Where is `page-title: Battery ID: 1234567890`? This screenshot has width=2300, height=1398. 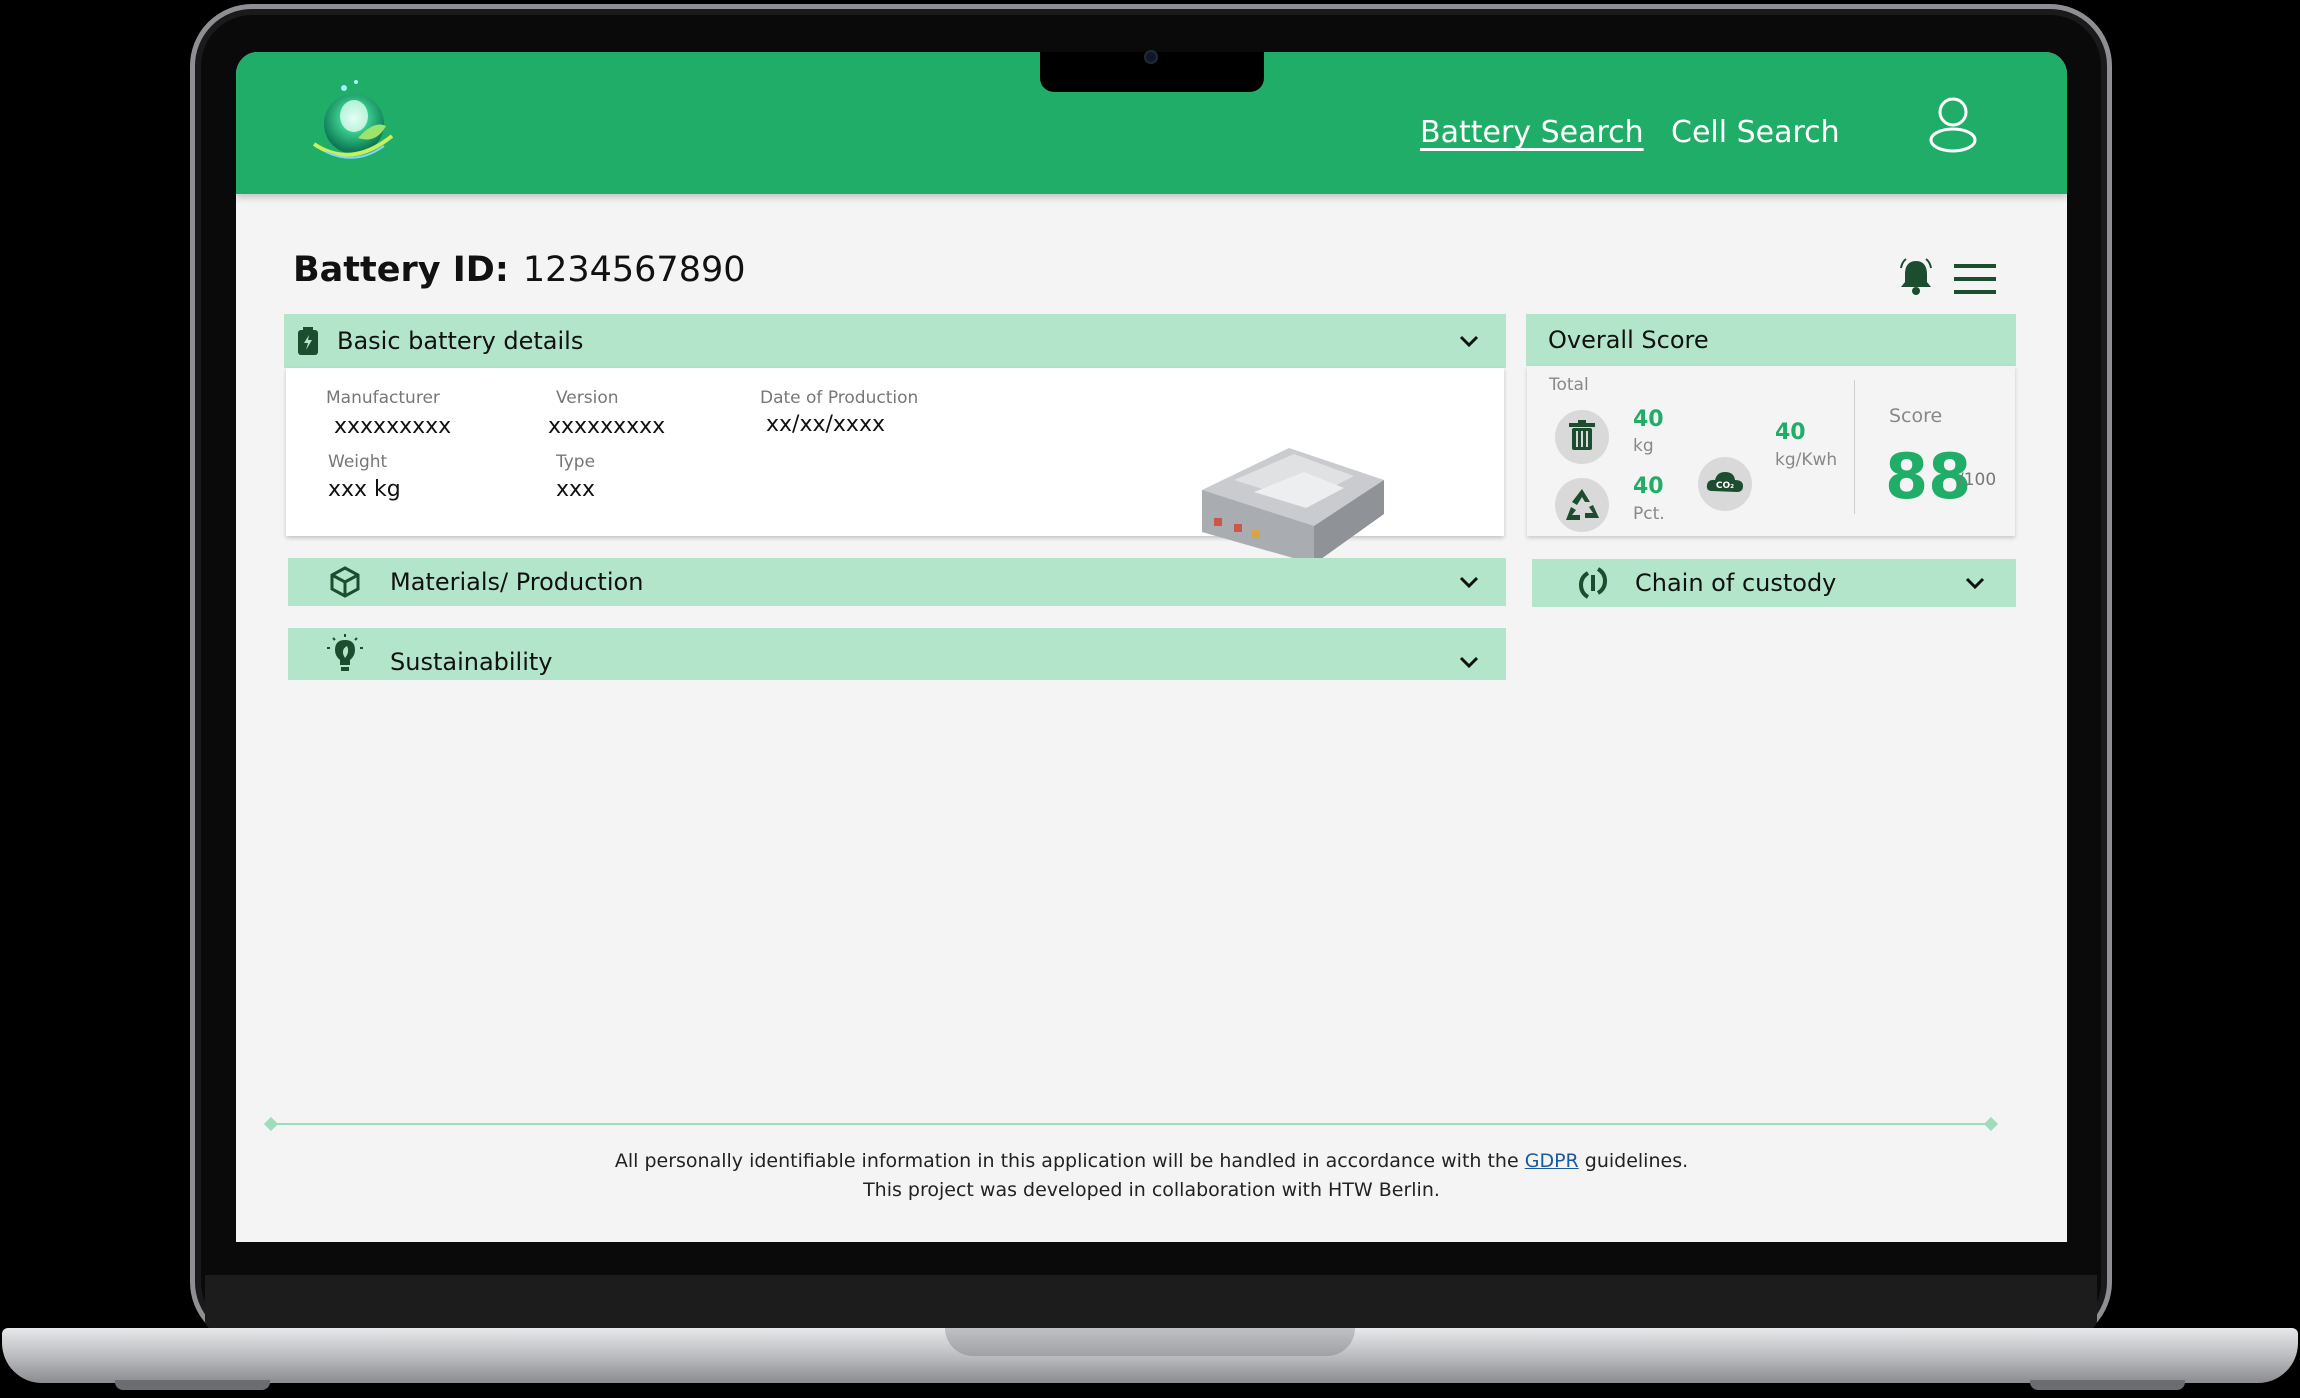 page-title: Battery ID: 1234567890 is located at coordinates (519, 270).